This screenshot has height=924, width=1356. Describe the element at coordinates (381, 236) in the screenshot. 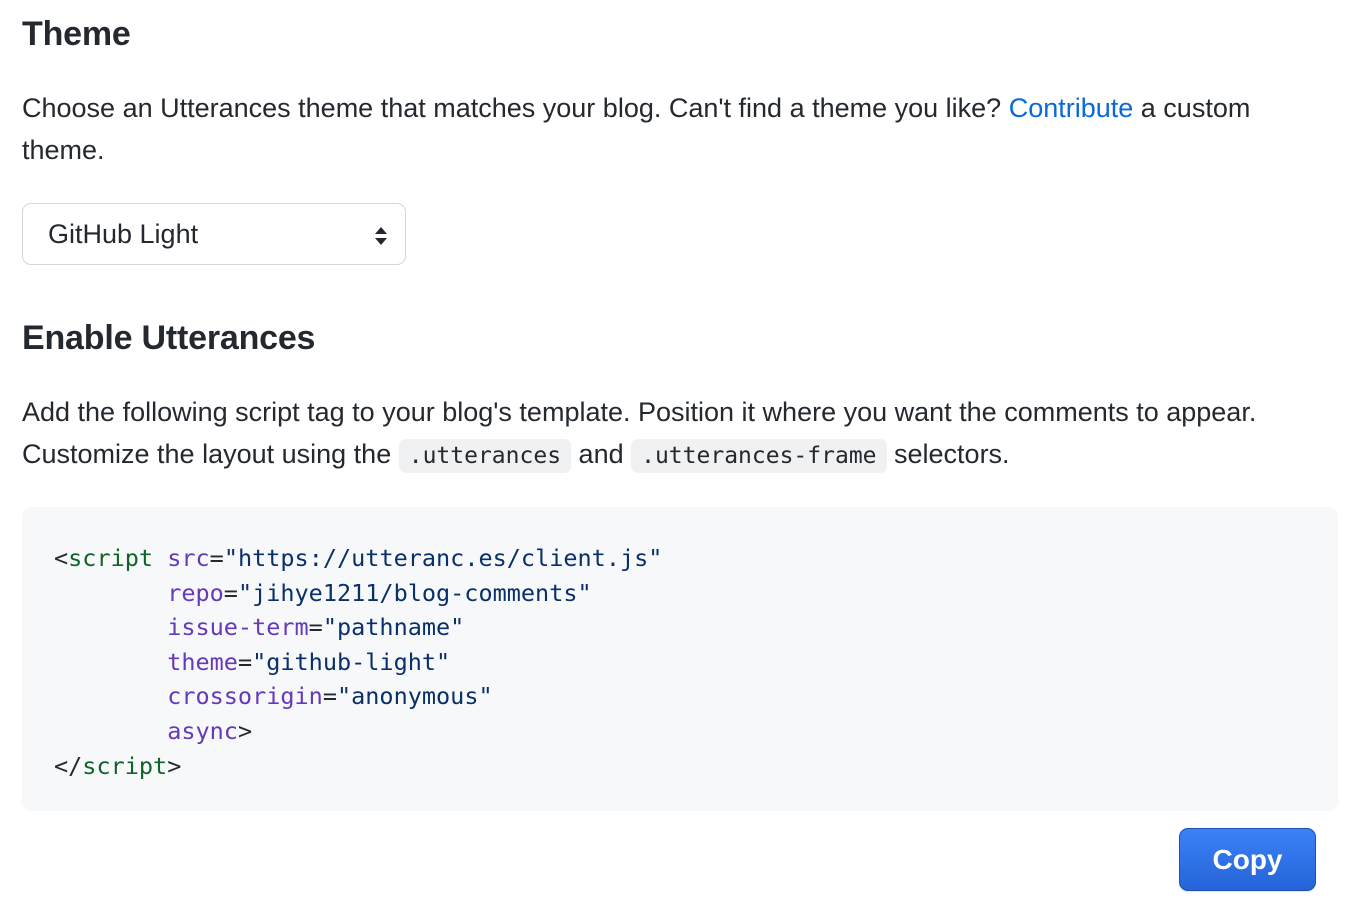

I see `select-arrows-icon` at that location.